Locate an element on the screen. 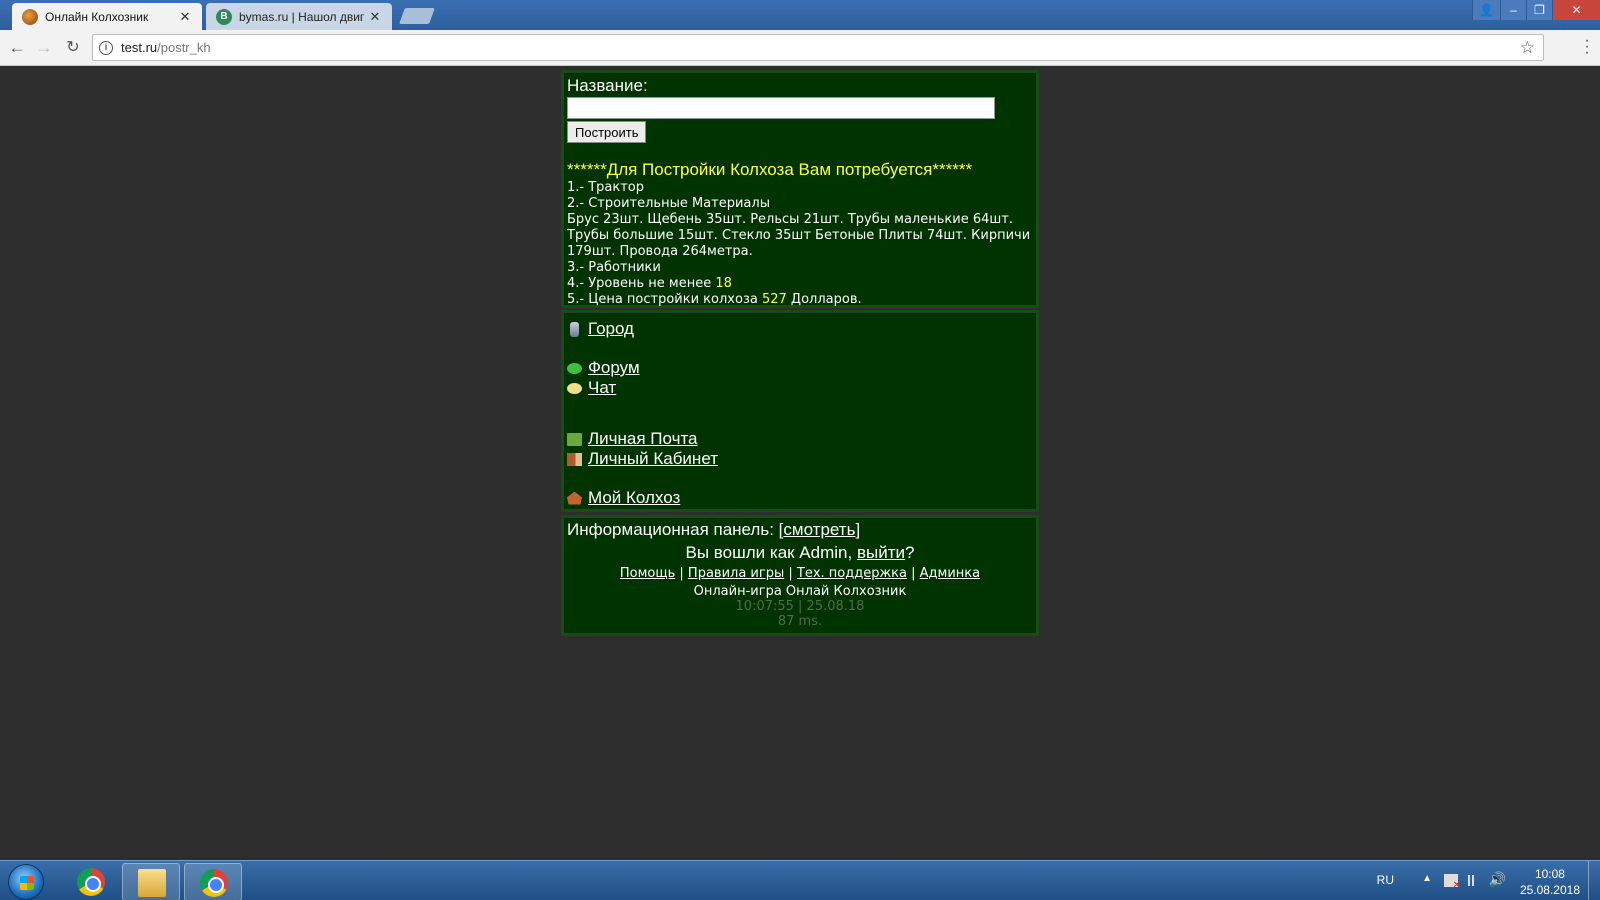 Image resolution: width=1600 pixels, height=900 pixels. bymas-favicon-icon: B is located at coordinates (224, 16).